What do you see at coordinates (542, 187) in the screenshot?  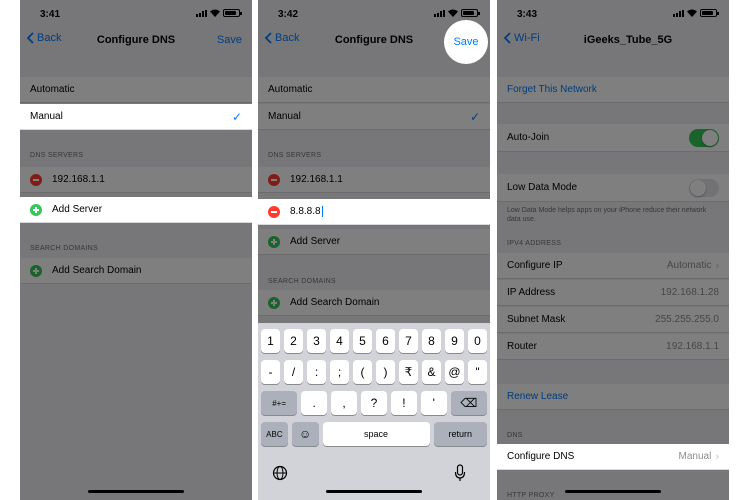 I see `low-data-mode-label: Low Data Mode` at bounding box center [542, 187].